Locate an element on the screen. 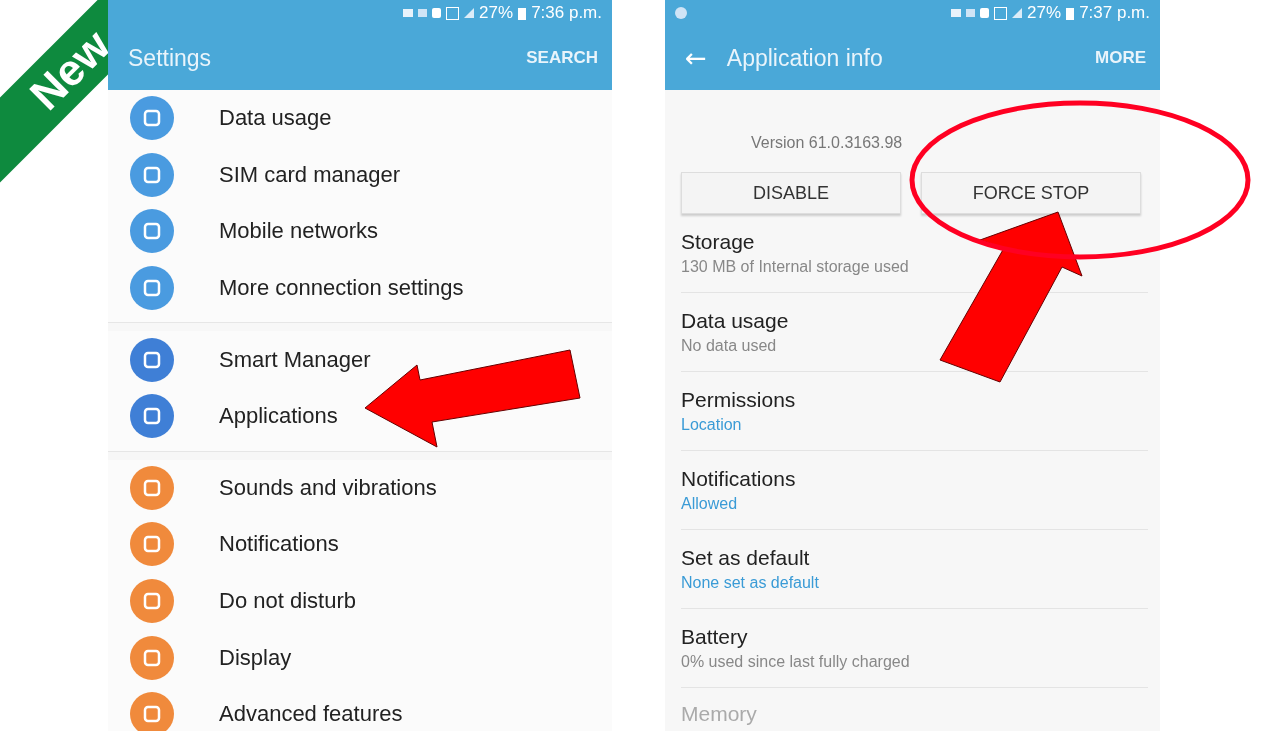  item-title: Notifications is located at coordinates (739, 479).